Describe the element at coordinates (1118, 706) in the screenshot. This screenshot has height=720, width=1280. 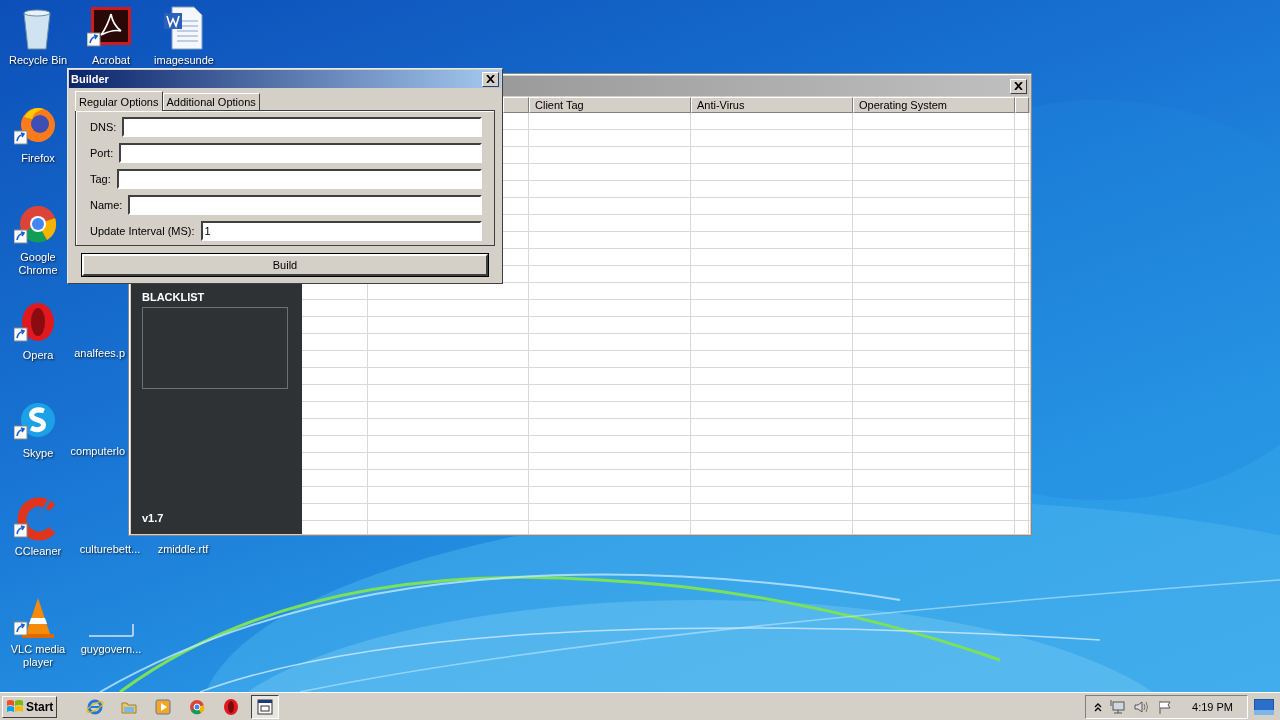
I see `network-icon` at that location.